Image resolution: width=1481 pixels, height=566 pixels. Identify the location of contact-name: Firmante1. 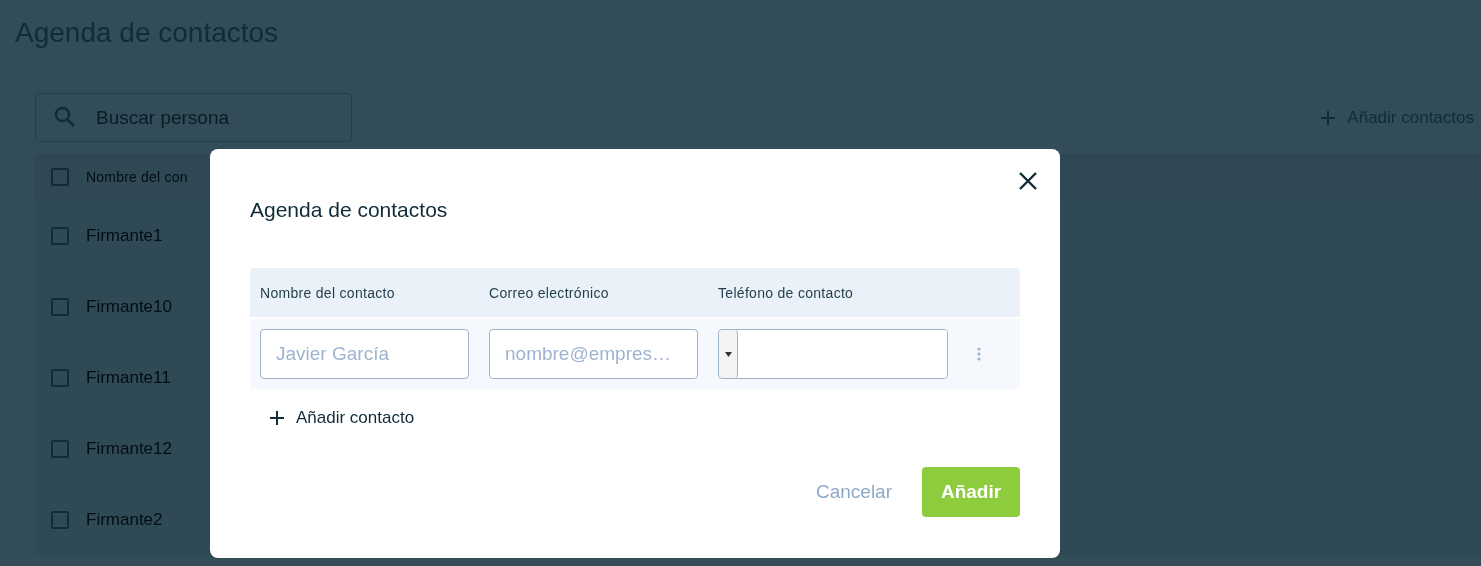
(124, 235).